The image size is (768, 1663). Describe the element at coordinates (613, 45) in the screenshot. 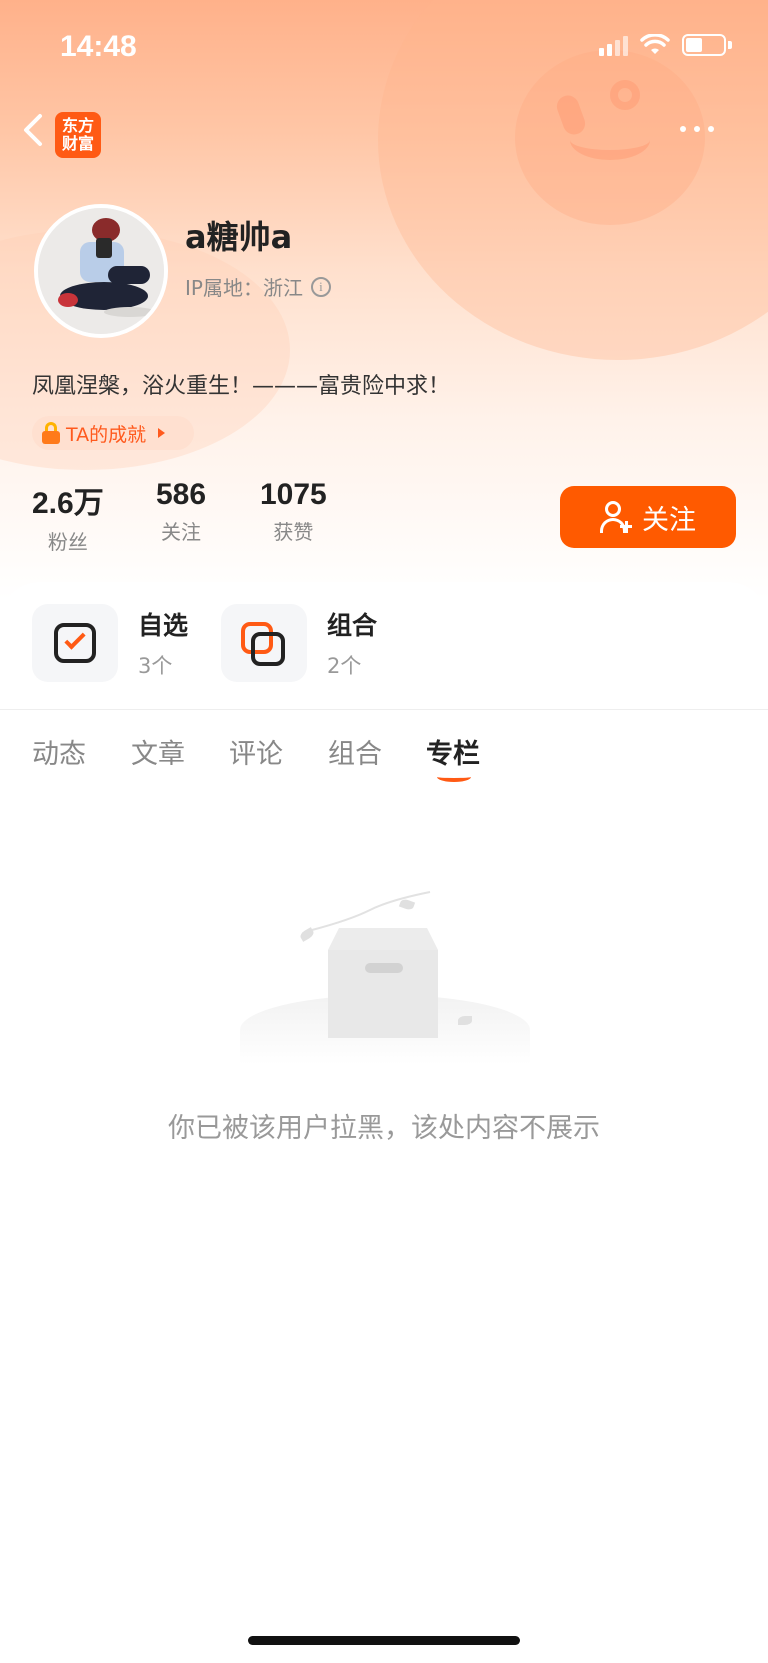

I see `cellular-signal-icon` at that location.